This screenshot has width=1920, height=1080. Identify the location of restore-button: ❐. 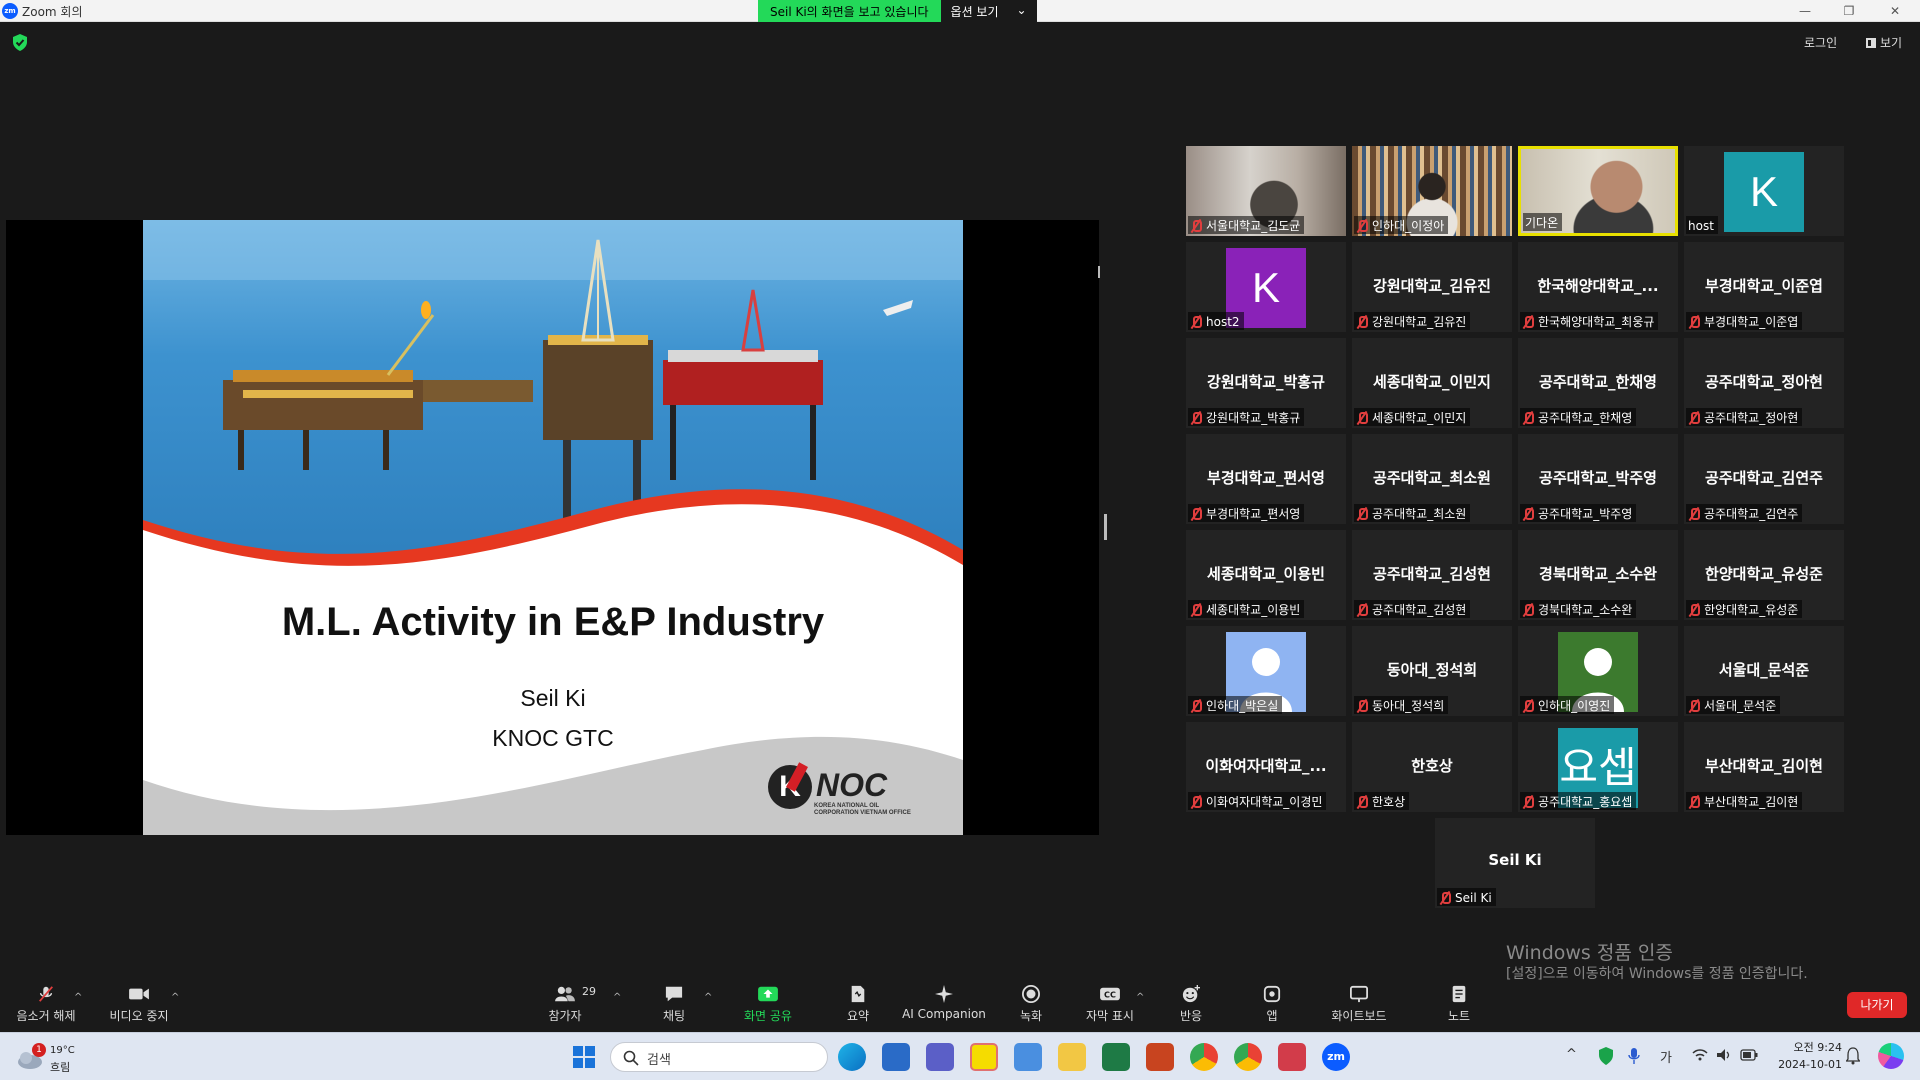
(1849, 11).